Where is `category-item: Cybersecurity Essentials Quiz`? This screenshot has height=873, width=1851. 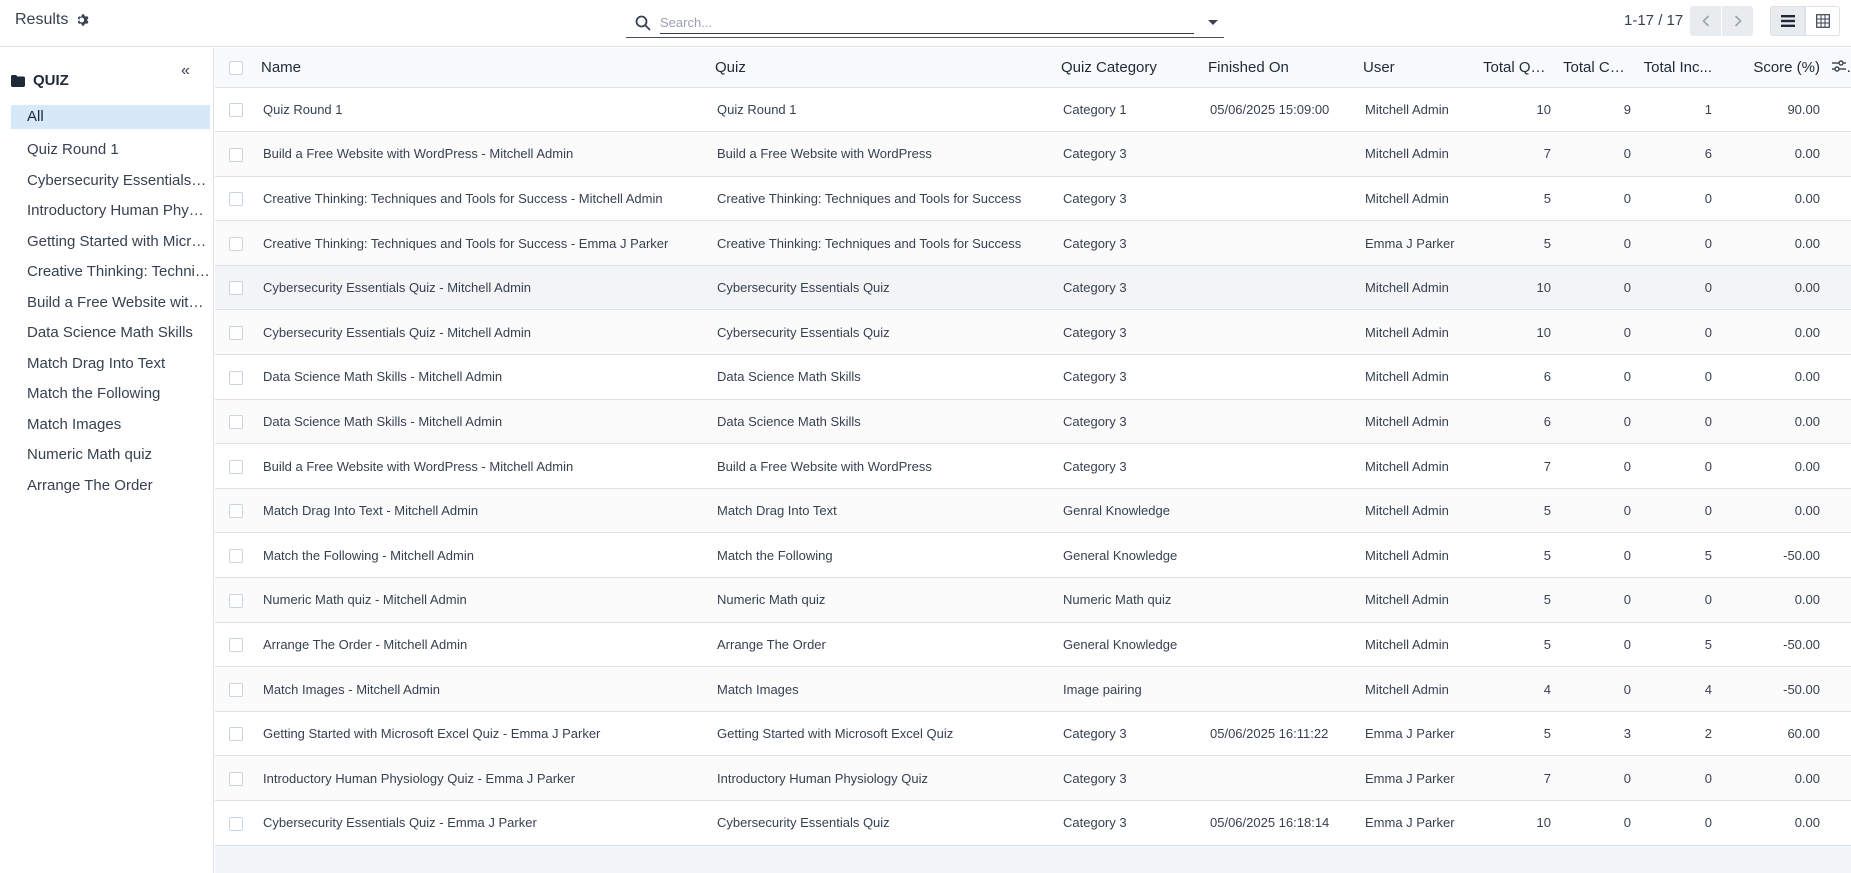
category-item: Cybersecurity Essentials Quiz is located at coordinates (110, 181).